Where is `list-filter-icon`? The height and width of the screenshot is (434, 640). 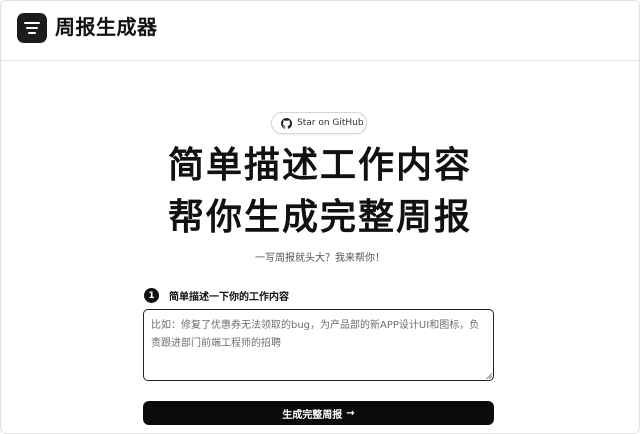 list-filter-icon is located at coordinates (32, 28).